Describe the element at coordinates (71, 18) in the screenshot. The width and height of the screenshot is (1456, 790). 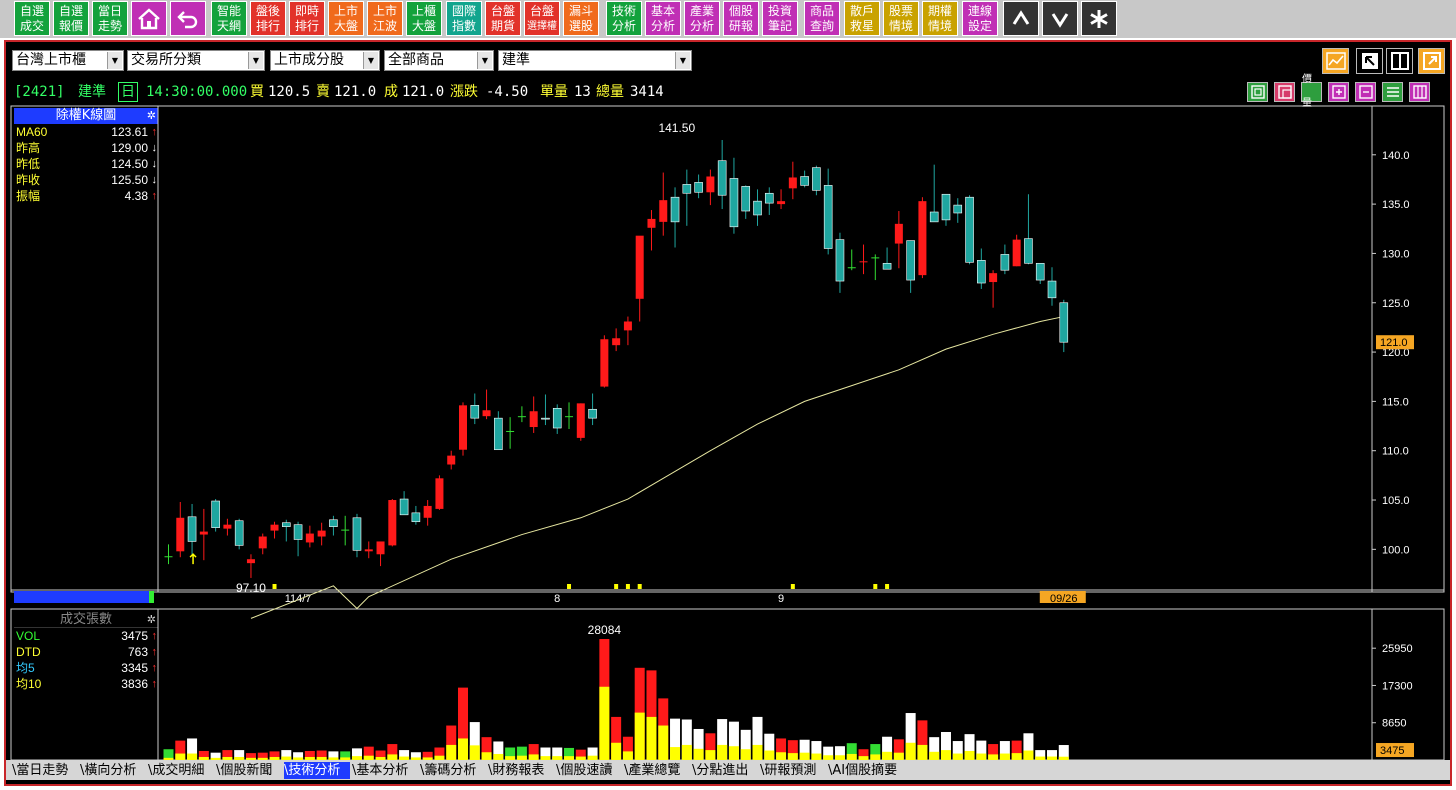
I see `toolbar-button: 自選 報價` at that location.